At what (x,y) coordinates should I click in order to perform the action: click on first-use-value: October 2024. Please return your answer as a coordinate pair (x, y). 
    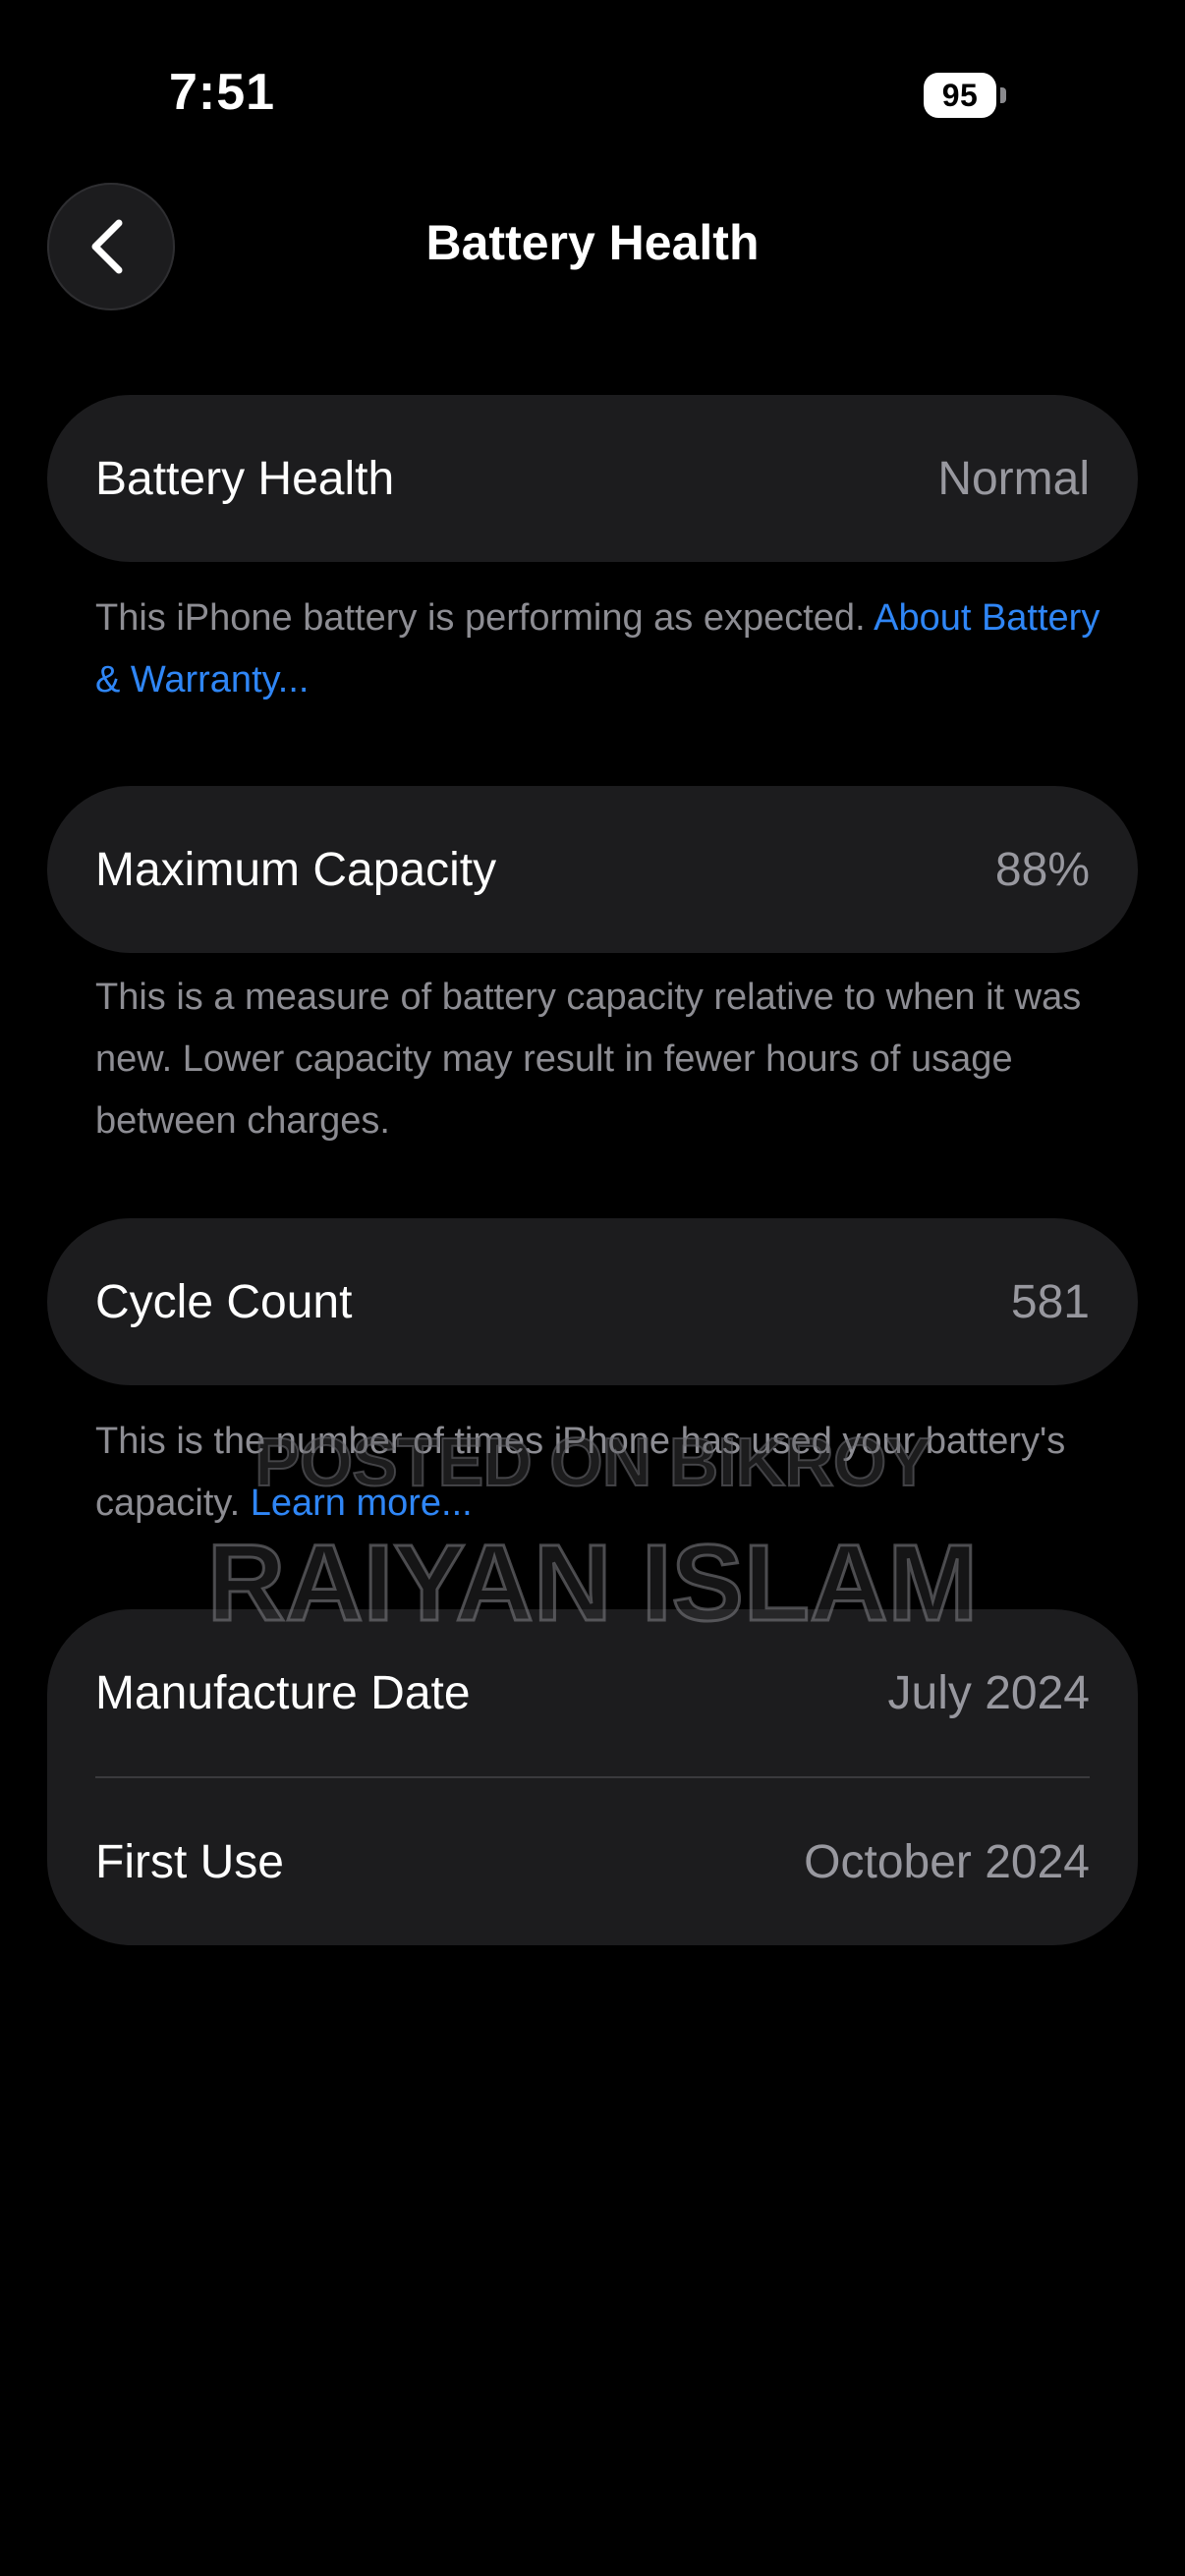
    Looking at the image, I should click on (947, 1861).